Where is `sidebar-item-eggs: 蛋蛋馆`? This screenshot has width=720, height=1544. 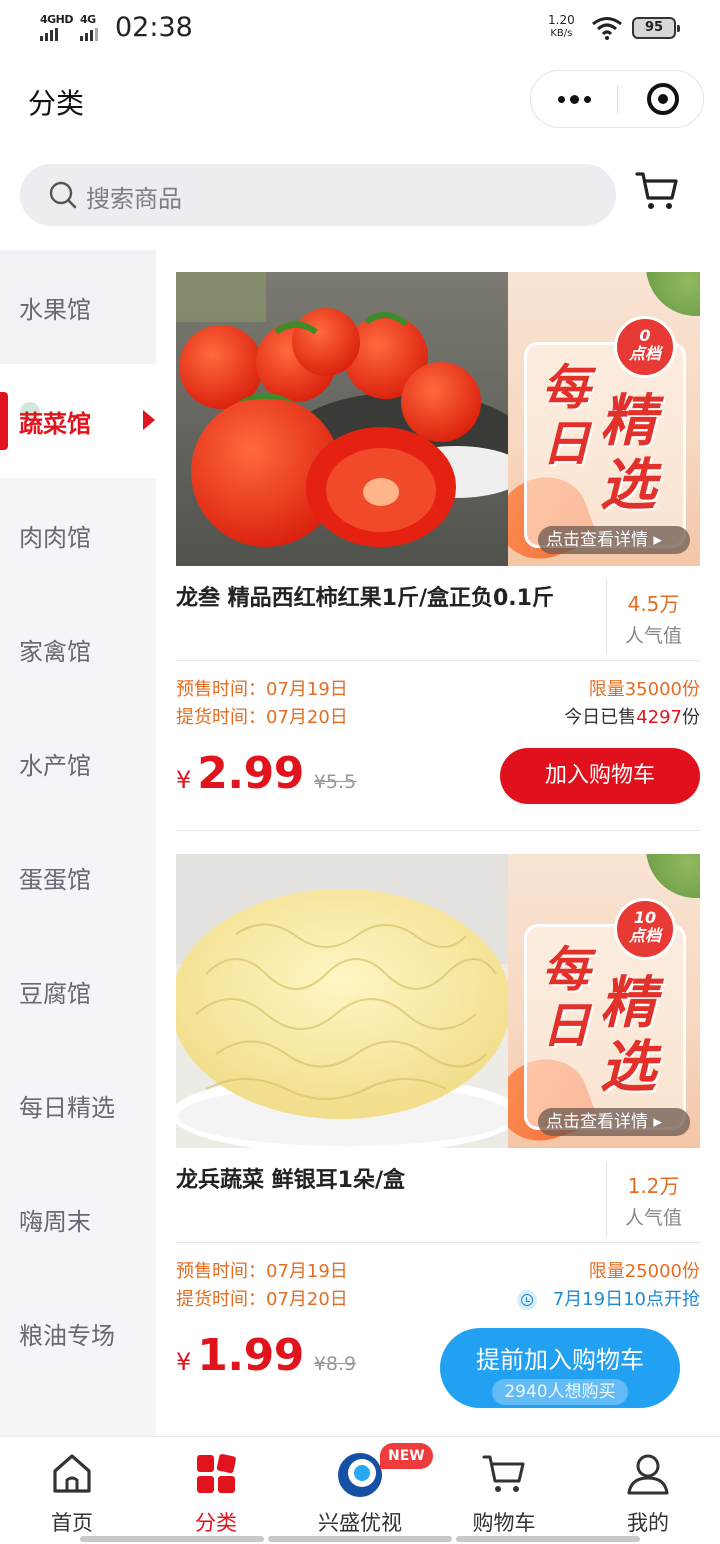 sidebar-item-eggs: 蛋蛋馆 is located at coordinates (78, 877).